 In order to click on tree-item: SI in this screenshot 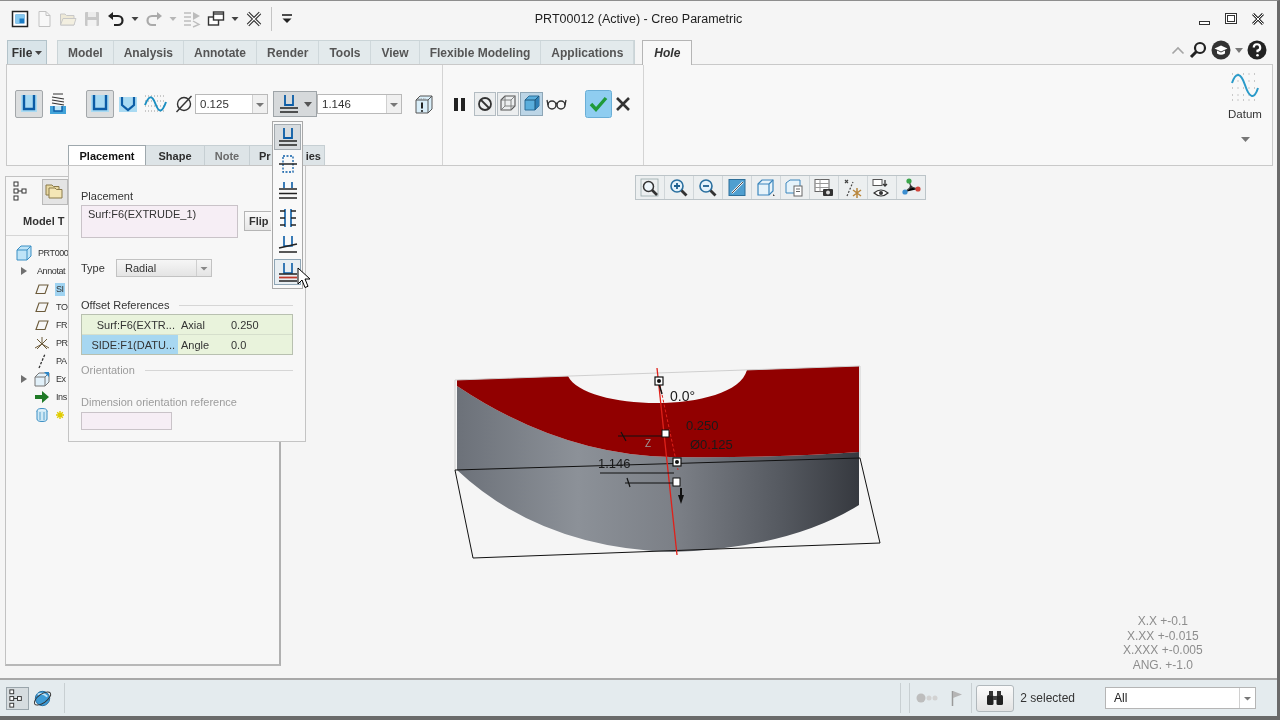, I will do `click(60, 289)`.